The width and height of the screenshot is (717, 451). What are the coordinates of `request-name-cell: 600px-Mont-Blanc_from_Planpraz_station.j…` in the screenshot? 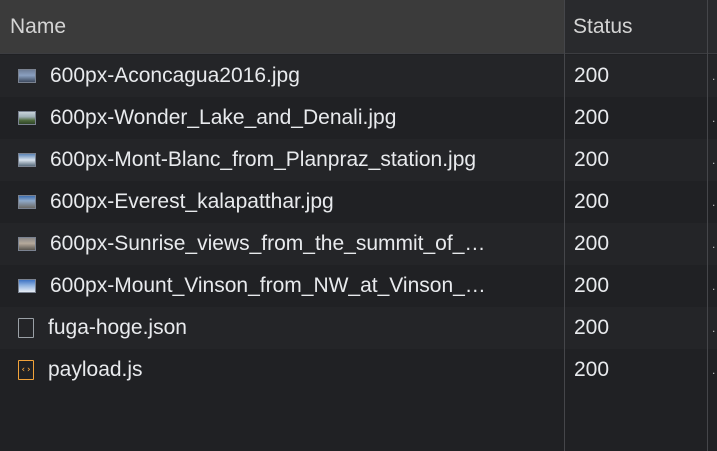 It's located at (283, 160).